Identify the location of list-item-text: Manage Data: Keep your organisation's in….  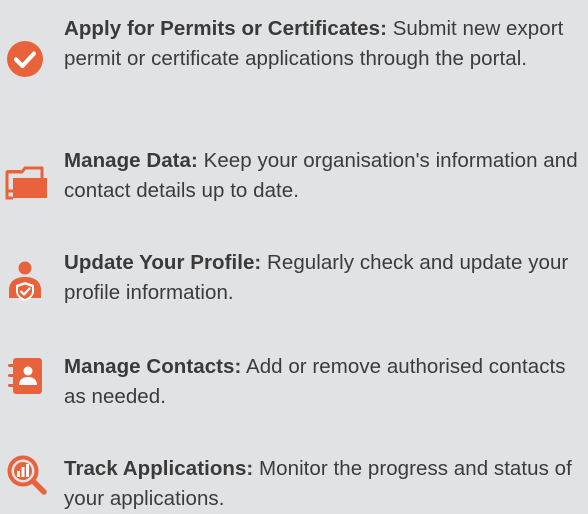
(325, 176).